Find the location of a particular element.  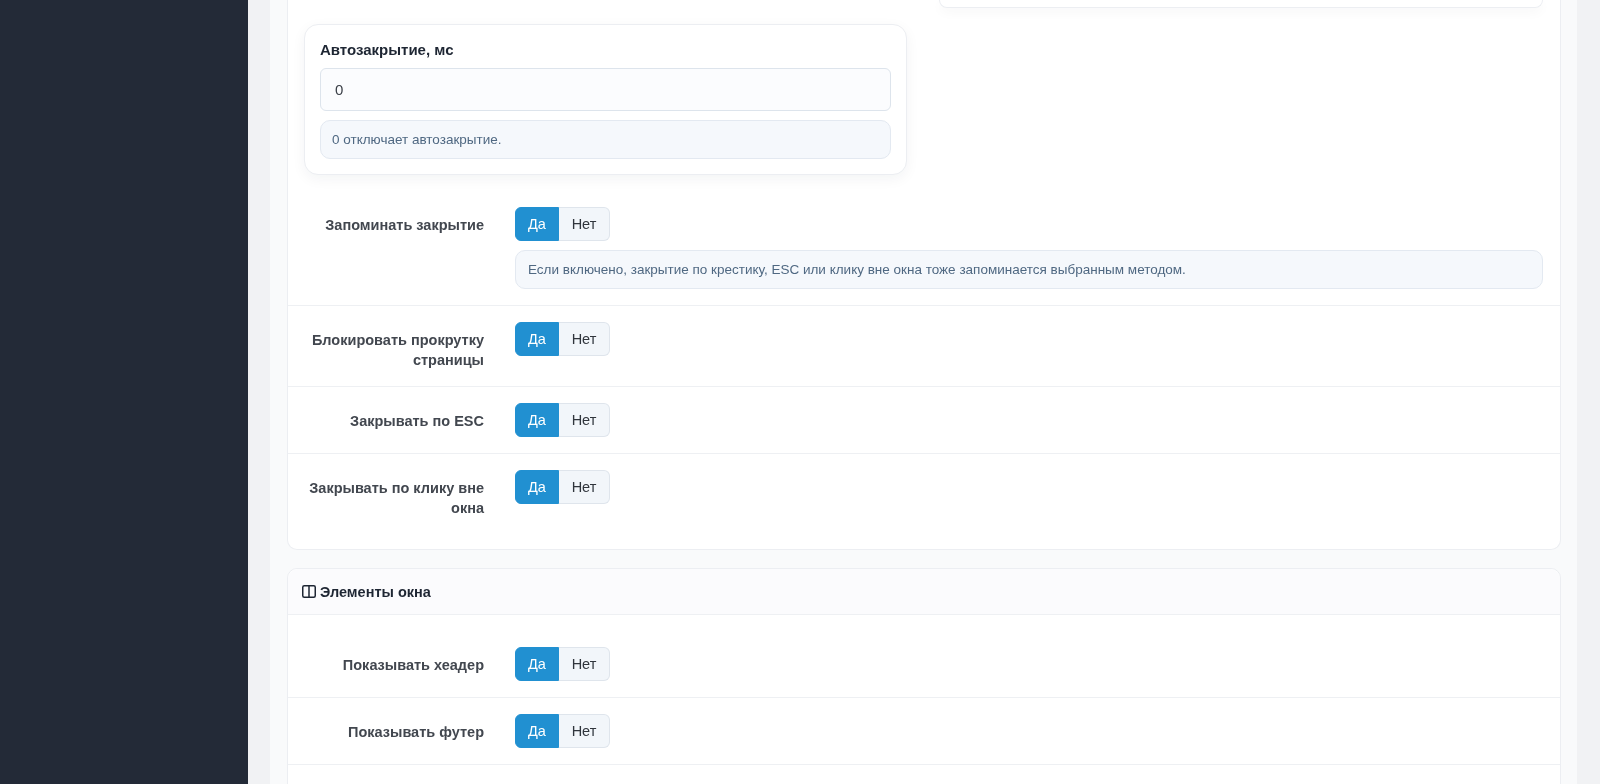

section-title: Элементы окна is located at coordinates (375, 591).